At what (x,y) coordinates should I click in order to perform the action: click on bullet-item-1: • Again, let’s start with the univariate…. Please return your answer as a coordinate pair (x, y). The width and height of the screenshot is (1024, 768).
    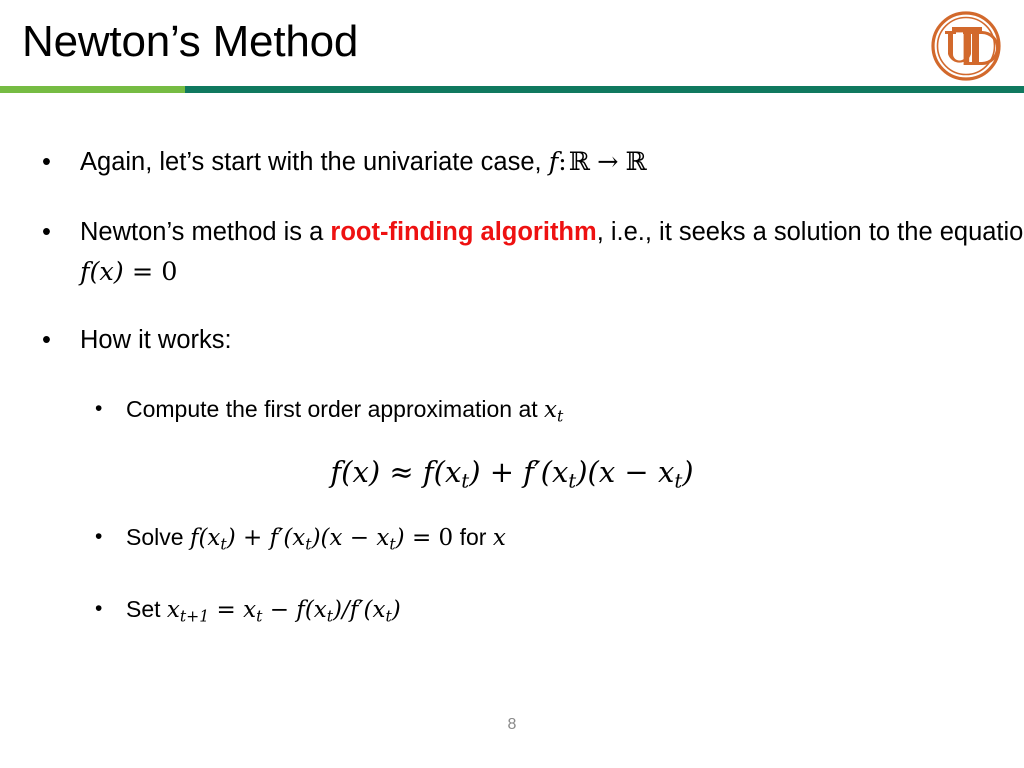
    Looking at the image, I should click on (512, 162).